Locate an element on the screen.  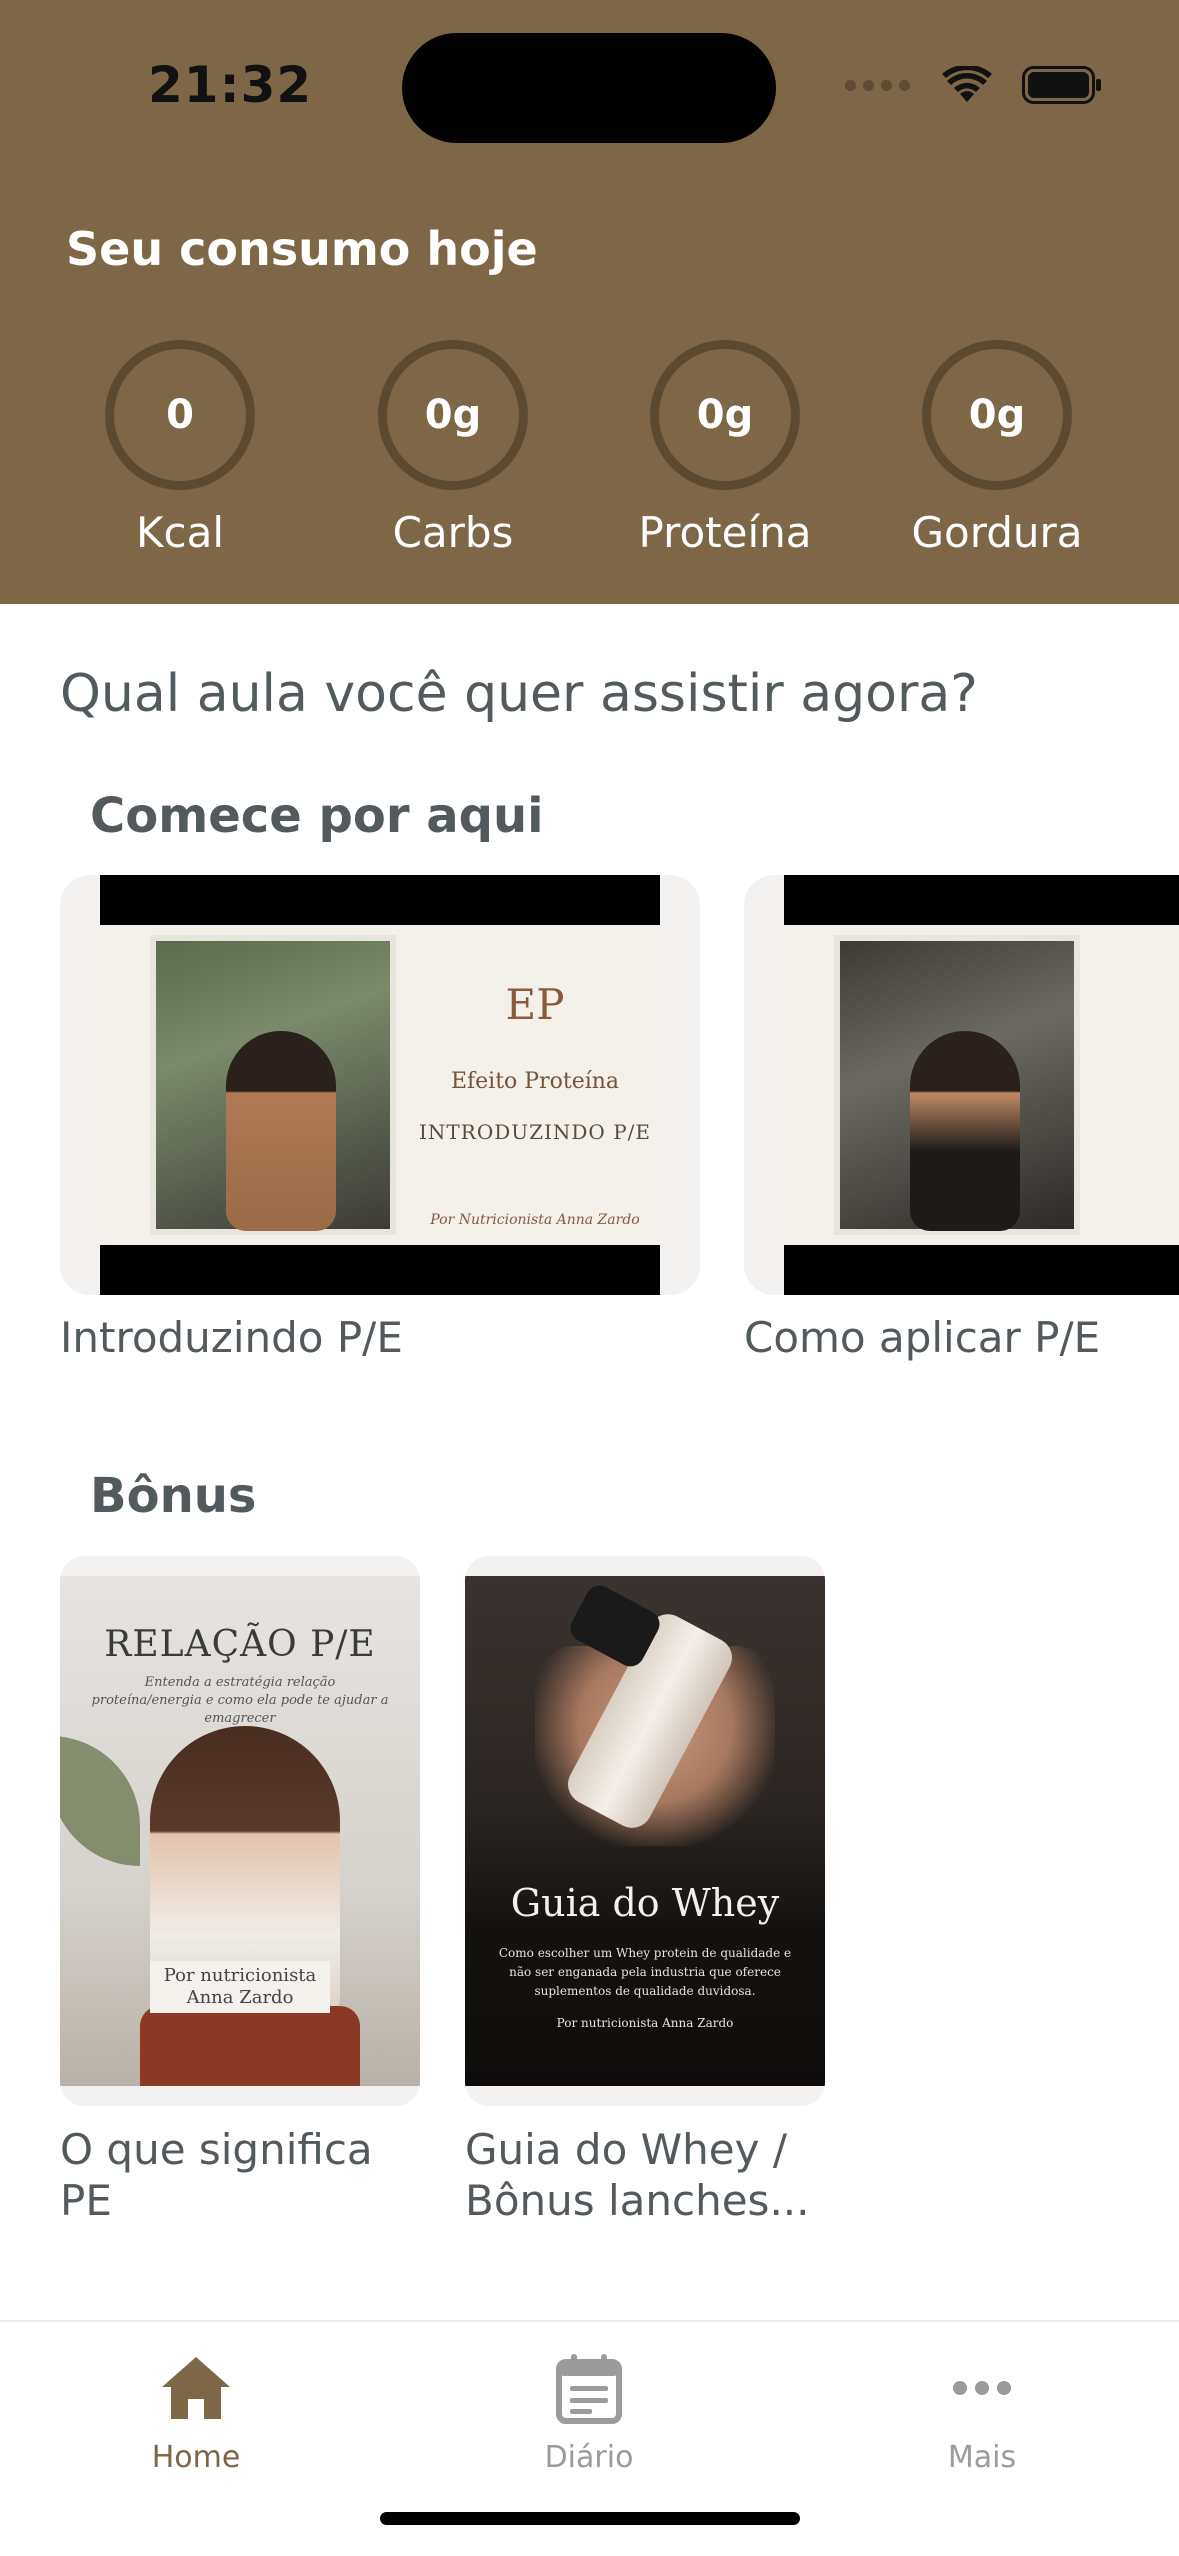
wifi-icon is located at coordinates (967, 84).